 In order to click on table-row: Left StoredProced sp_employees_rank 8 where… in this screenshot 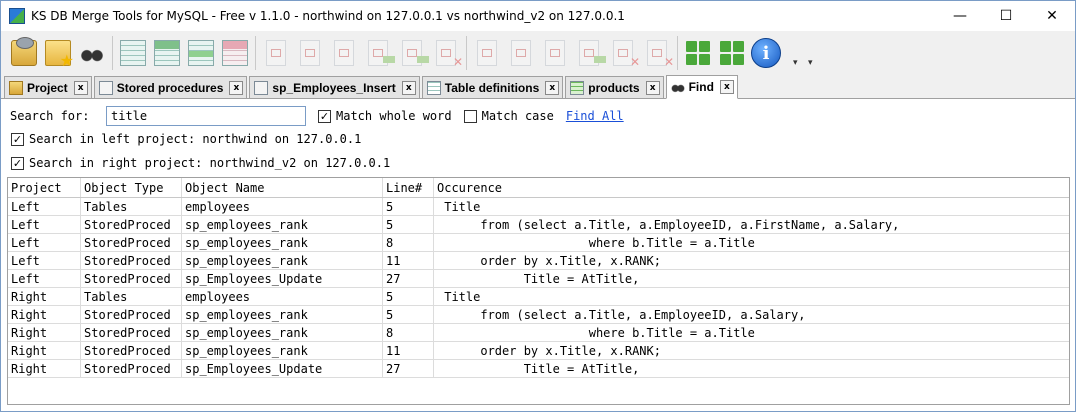, I will do `click(538, 243)`.